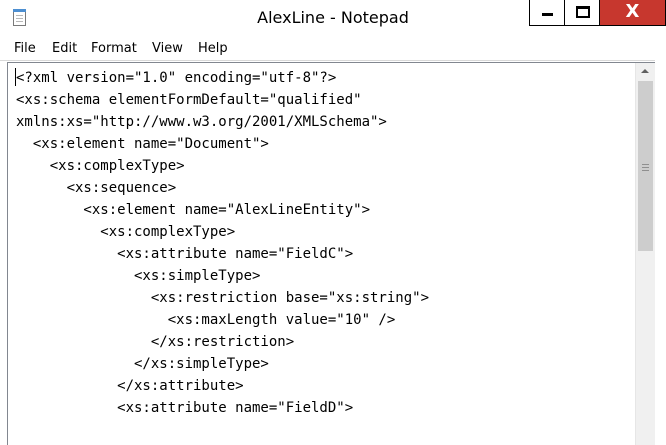 Image resolution: width=666 pixels, height=445 pixels. I want to click on editor-line: </xs:attribute>, so click(222, 386).